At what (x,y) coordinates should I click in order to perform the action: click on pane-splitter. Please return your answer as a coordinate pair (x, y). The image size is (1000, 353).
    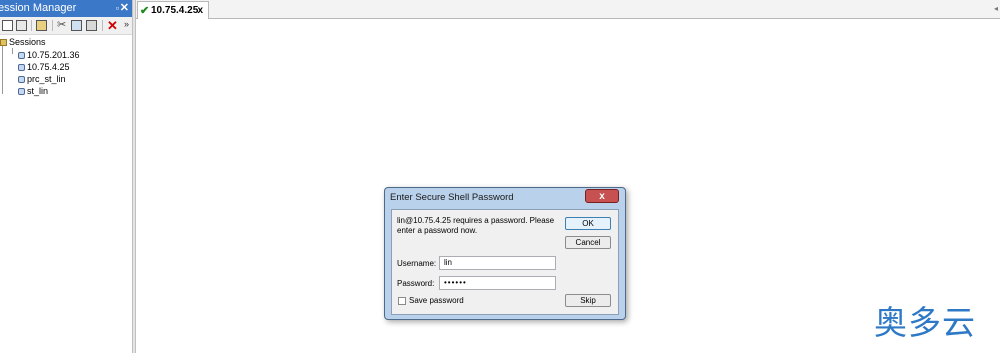
    Looking at the image, I should click on (134, 176).